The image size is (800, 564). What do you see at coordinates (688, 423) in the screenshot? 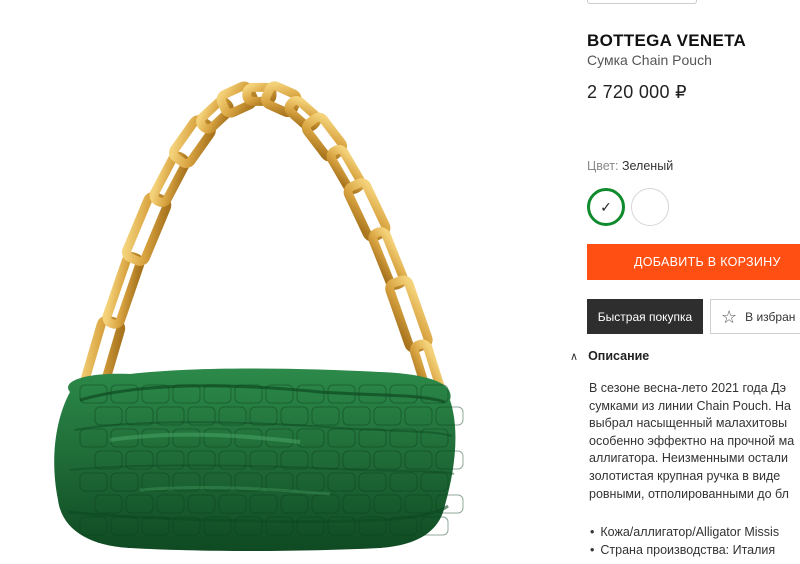
I see `description-line: выбрал насыщенный малахитовы` at bounding box center [688, 423].